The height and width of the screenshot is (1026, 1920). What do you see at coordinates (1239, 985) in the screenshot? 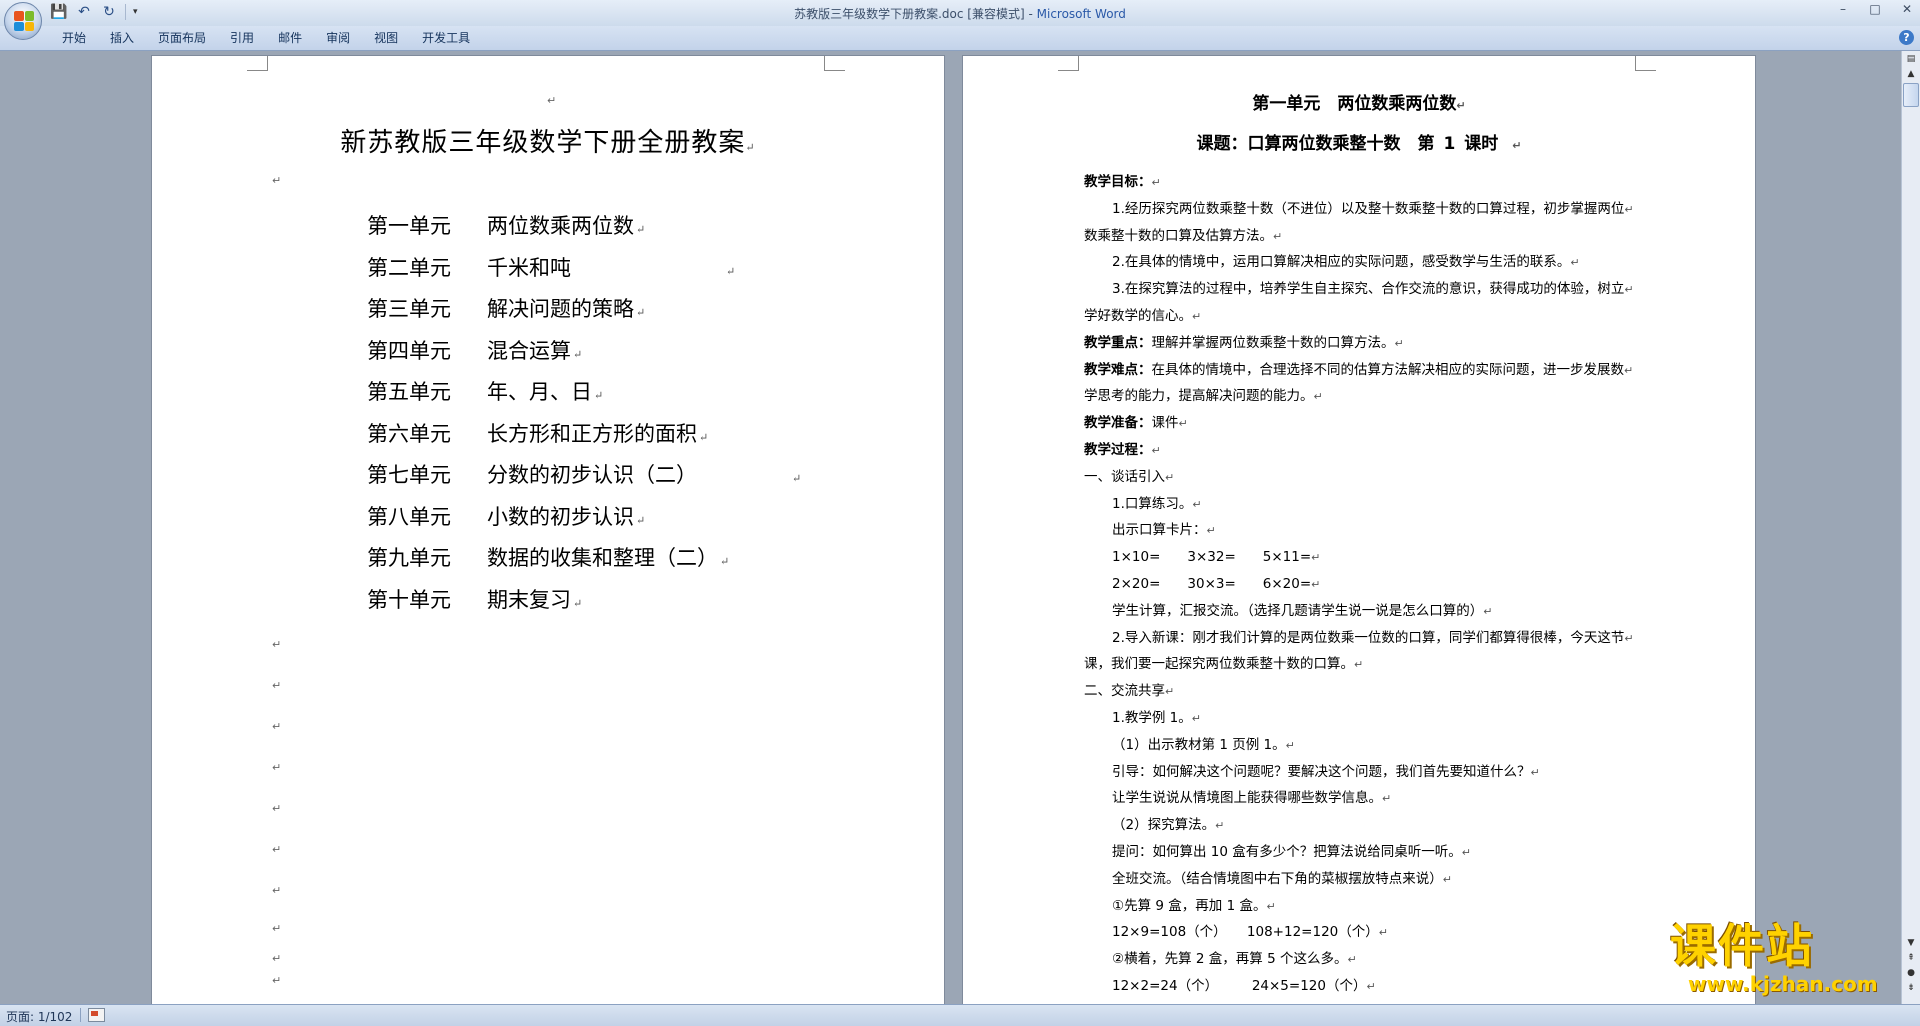
I see `line-text: 12×2=24（个） 24×5=120（个）` at bounding box center [1239, 985].